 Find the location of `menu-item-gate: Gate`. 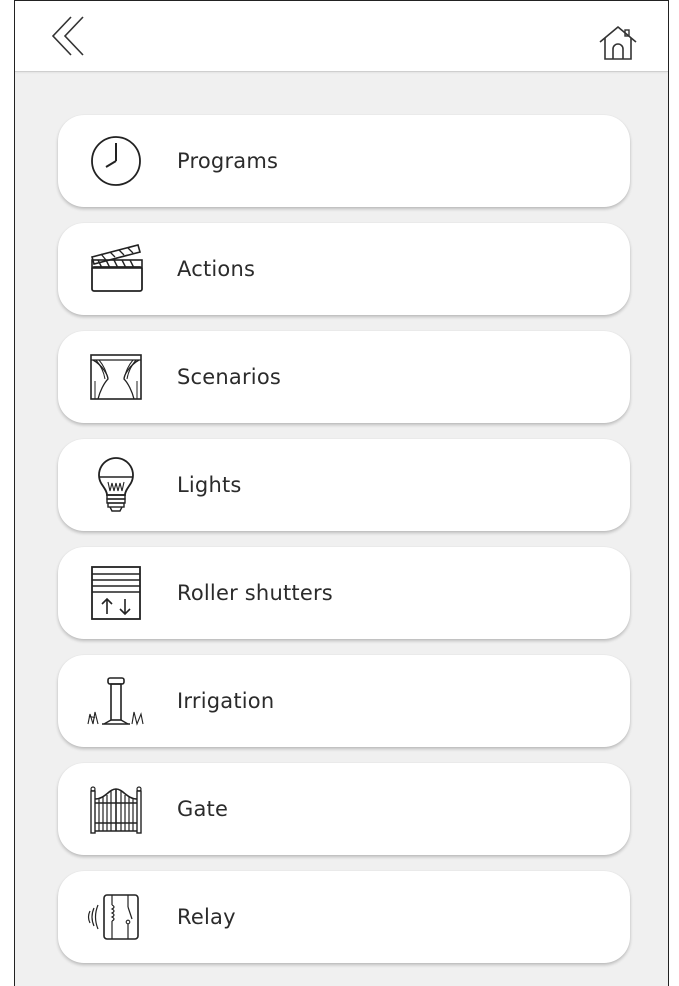

menu-item-gate: Gate is located at coordinates (344, 809).